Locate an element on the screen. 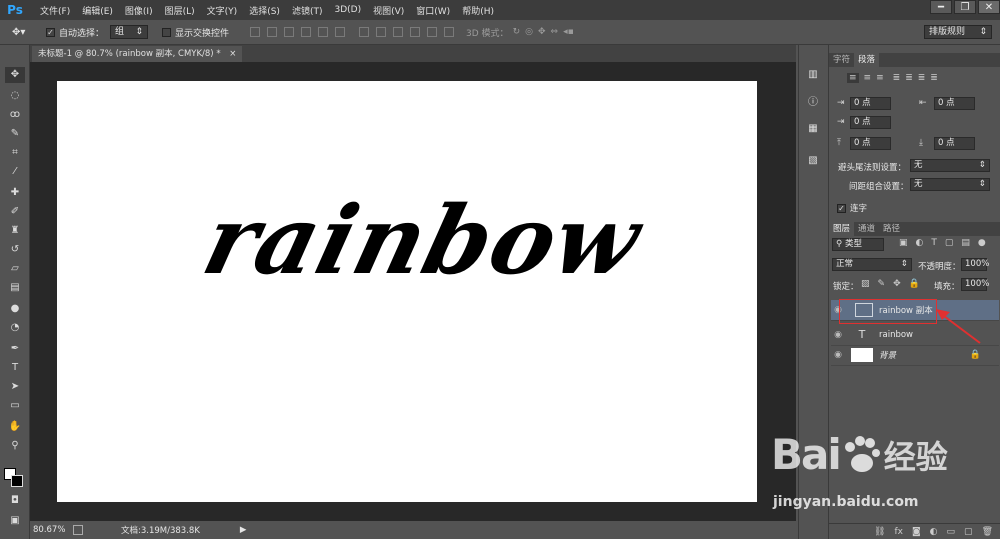 The width and height of the screenshot is (1000, 539). align-top-icon is located at coordinates (255, 32).